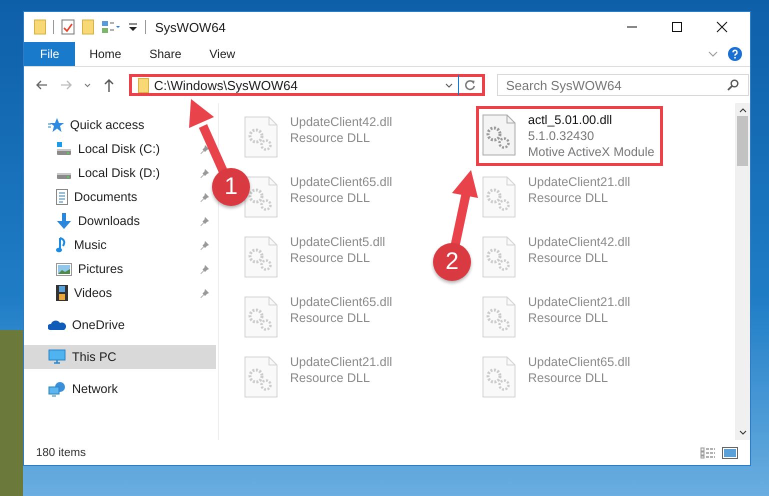 The image size is (769, 496). Describe the element at coordinates (677, 27) in the screenshot. I see `maximize-icon` at that location.